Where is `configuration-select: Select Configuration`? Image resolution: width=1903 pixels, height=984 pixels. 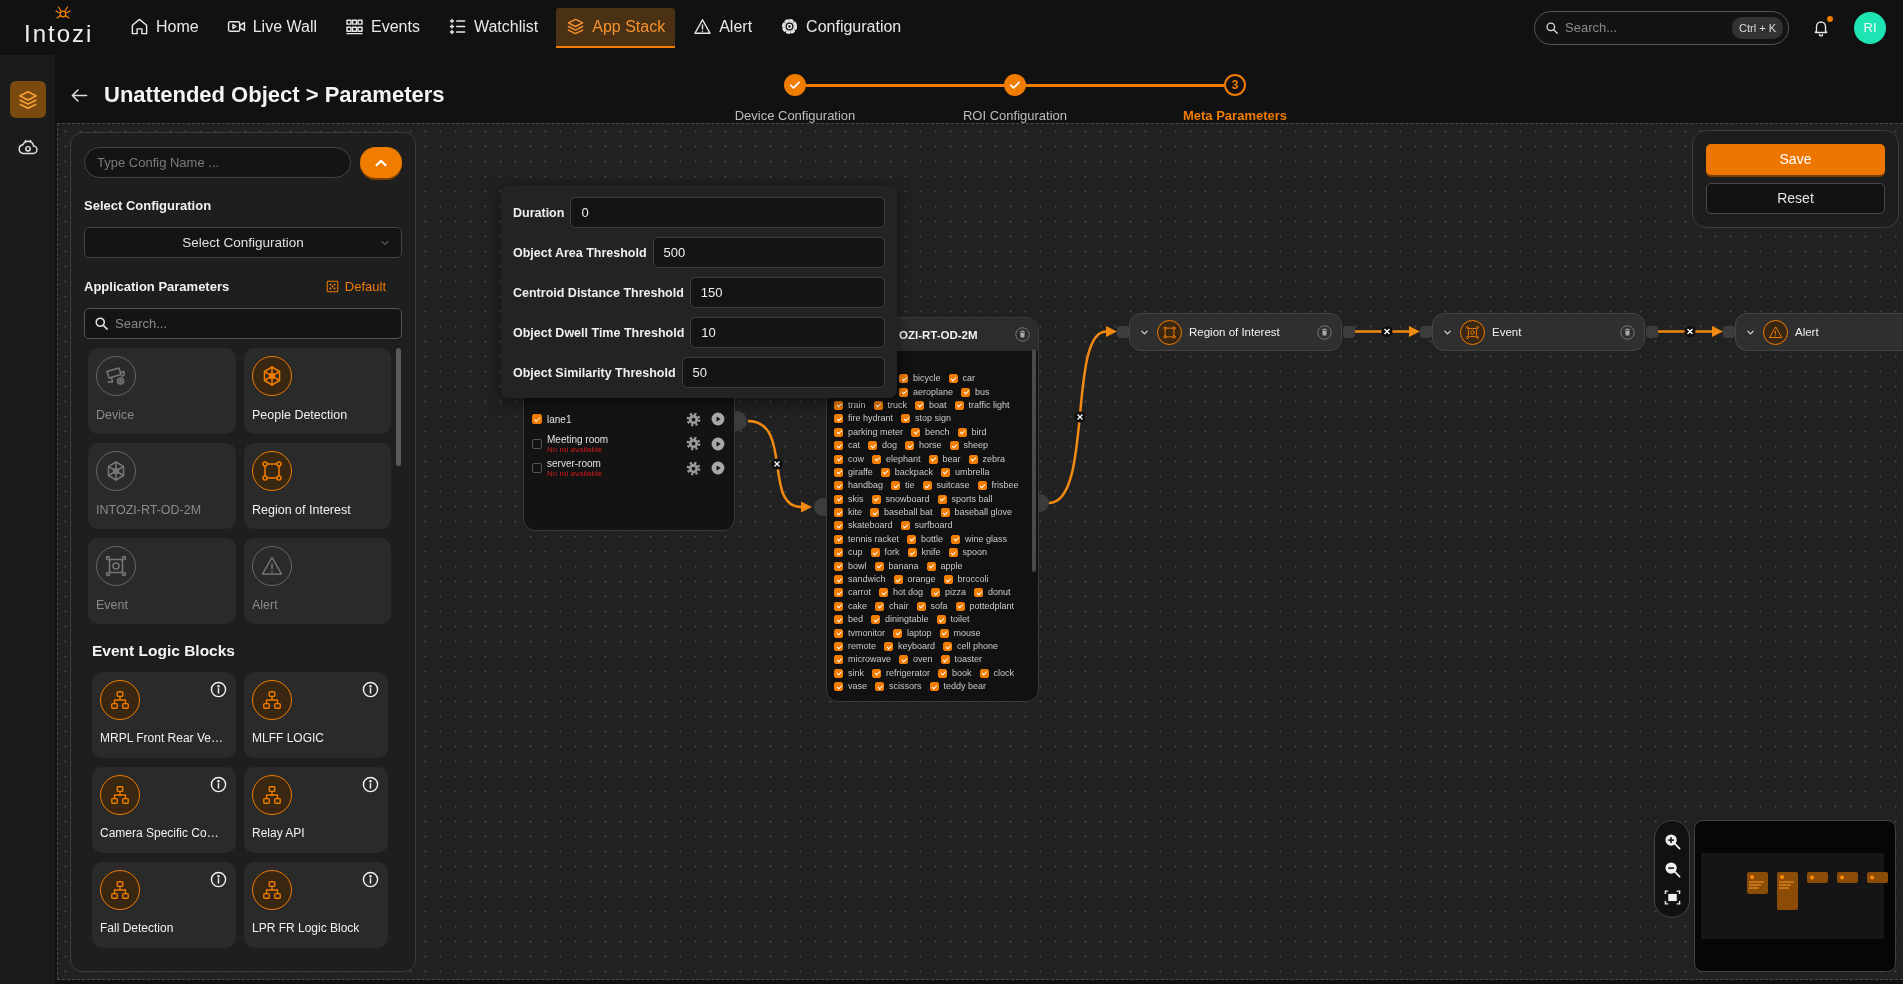
configuration-select: Select Configuration is located at coordinates (243, 242).